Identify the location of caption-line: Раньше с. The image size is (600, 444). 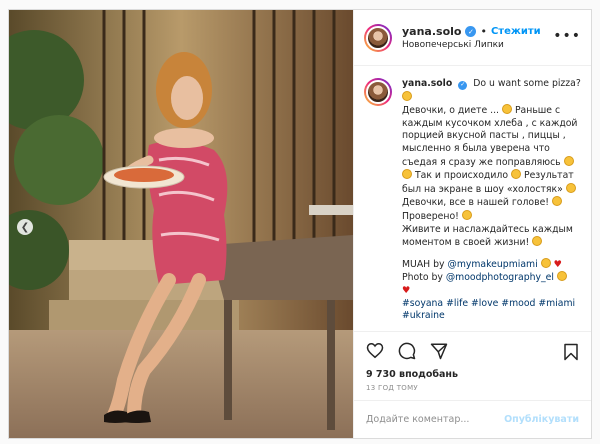
(537, 111).